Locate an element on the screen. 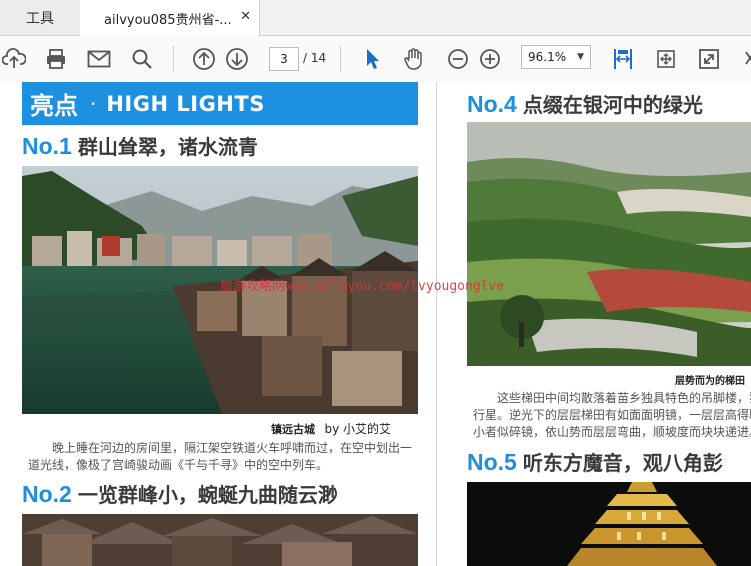  tab-document: ailvyou085贵州省-... ✕ is located at coordinates (170, 18).